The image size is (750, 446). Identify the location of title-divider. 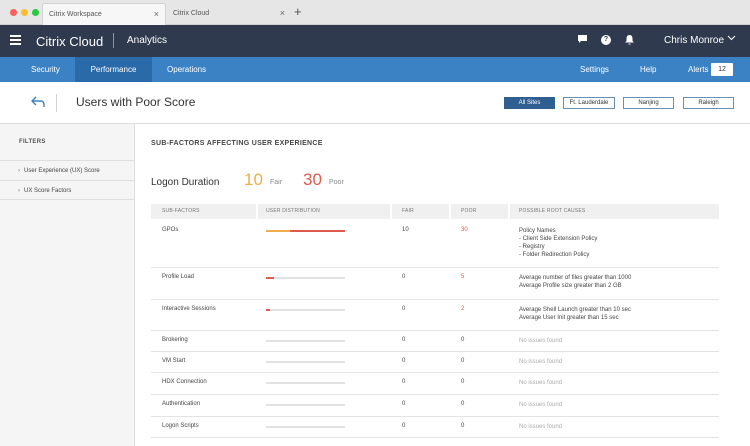
(56, 103).